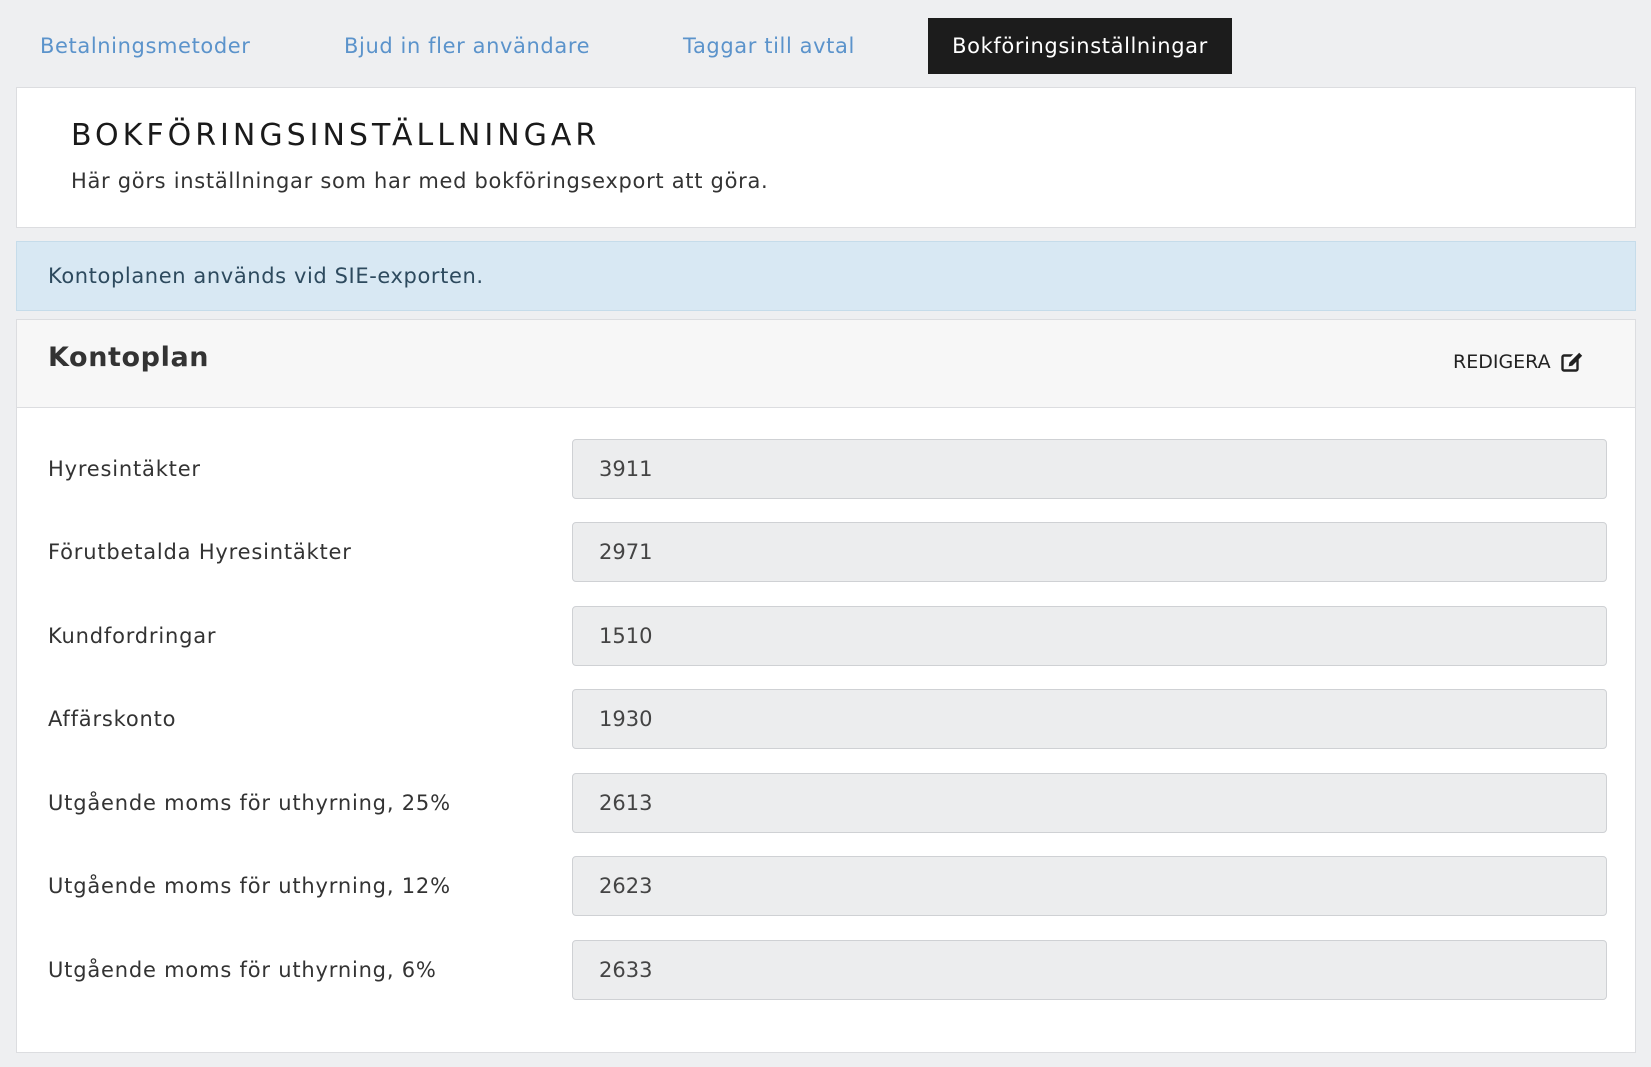 This screenshot has height=1067, width=1651. I want to click on account-input-hyresintakter, so click(1089, 469).